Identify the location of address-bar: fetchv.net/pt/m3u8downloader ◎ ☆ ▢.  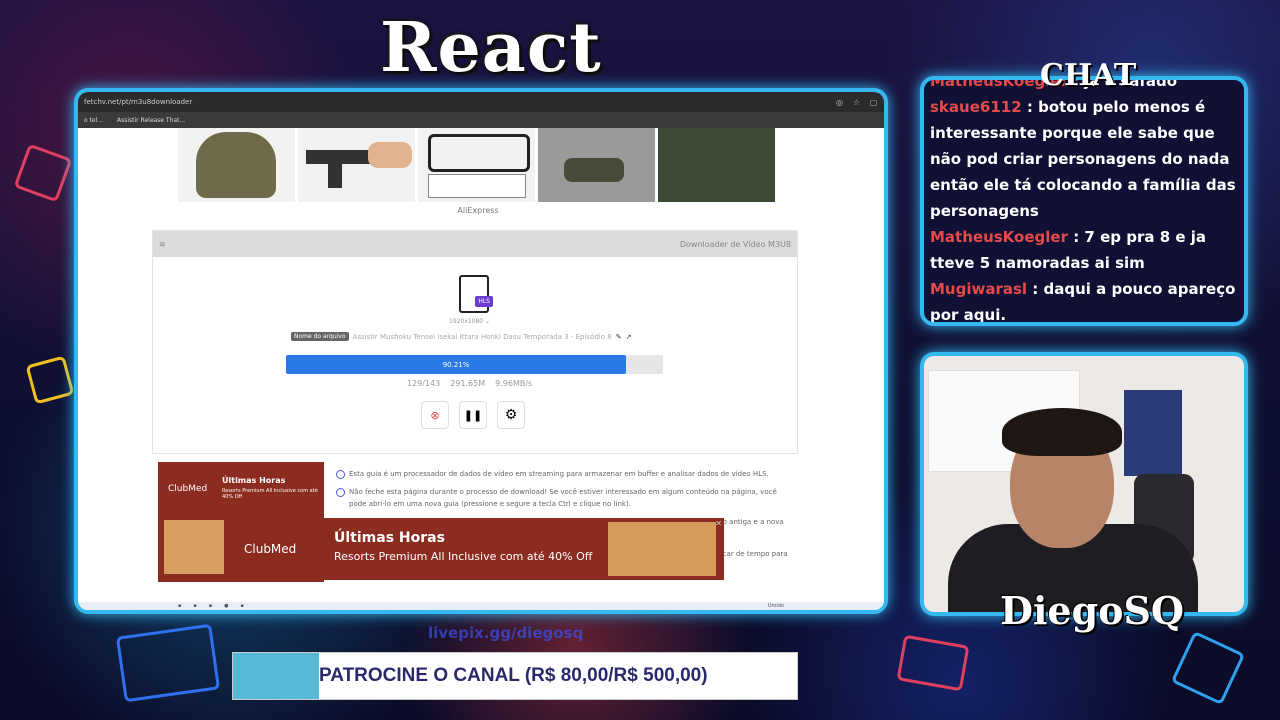
(481, 102).